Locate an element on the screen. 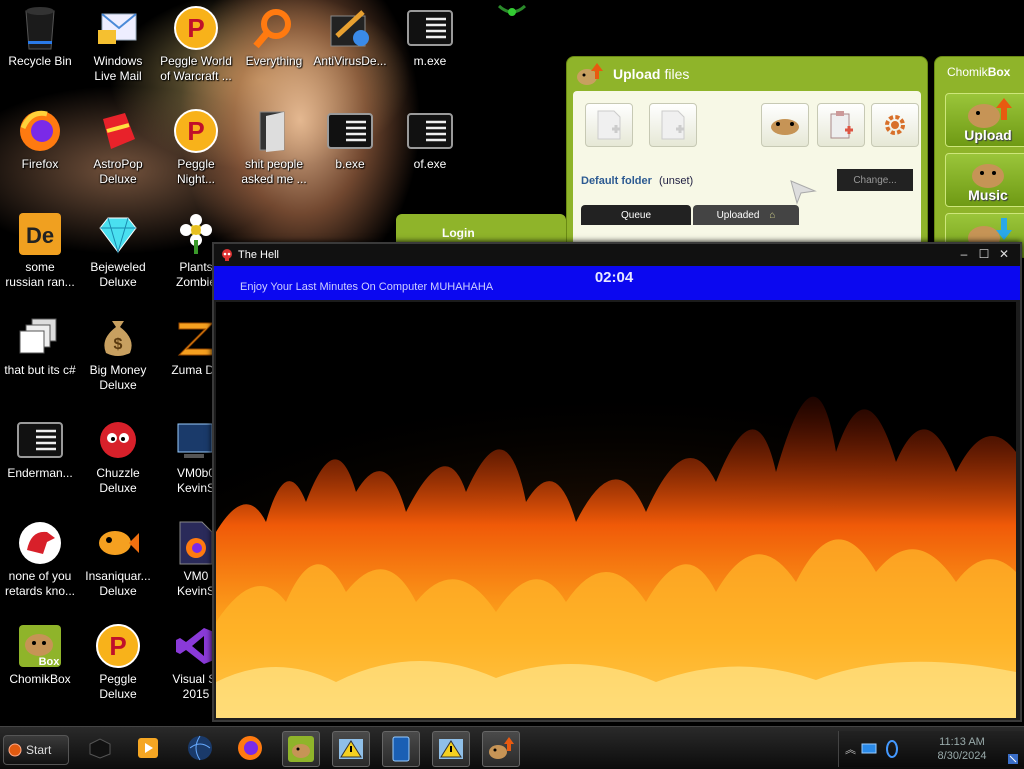  close-button: ✕ is located at coordinates (1004, 254).